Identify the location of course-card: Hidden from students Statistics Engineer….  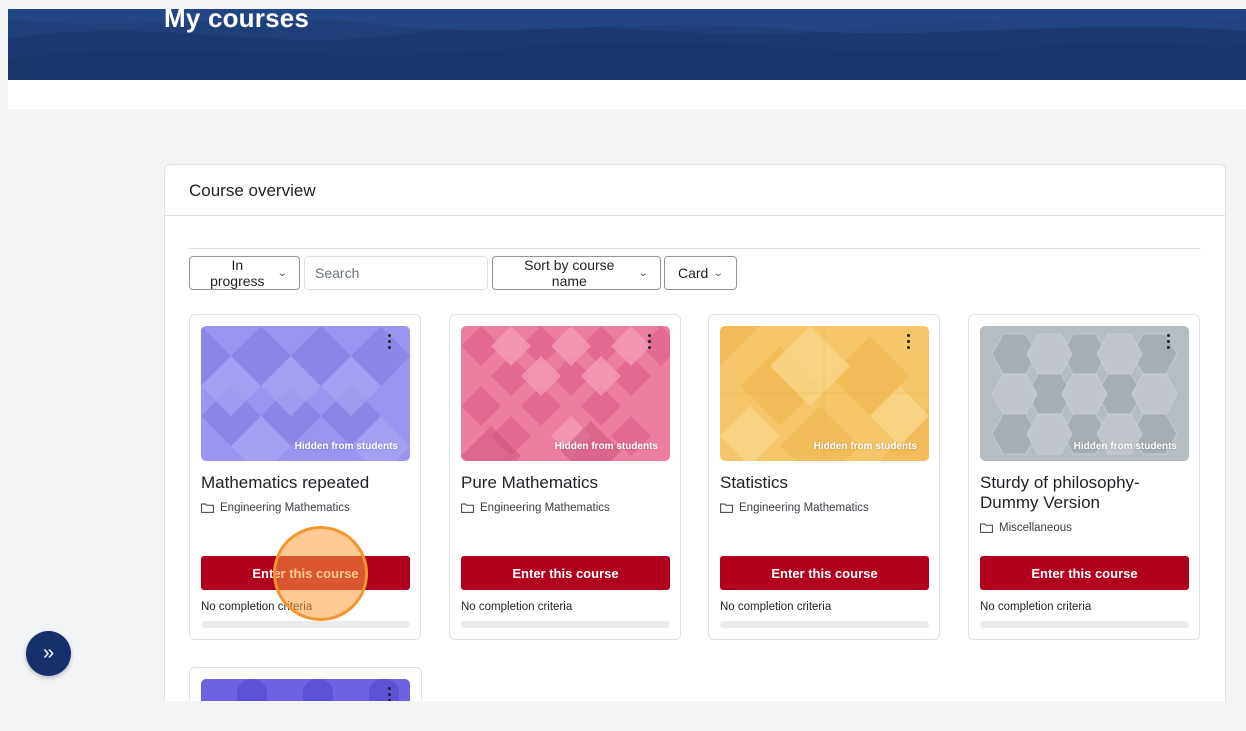
(824, 477).